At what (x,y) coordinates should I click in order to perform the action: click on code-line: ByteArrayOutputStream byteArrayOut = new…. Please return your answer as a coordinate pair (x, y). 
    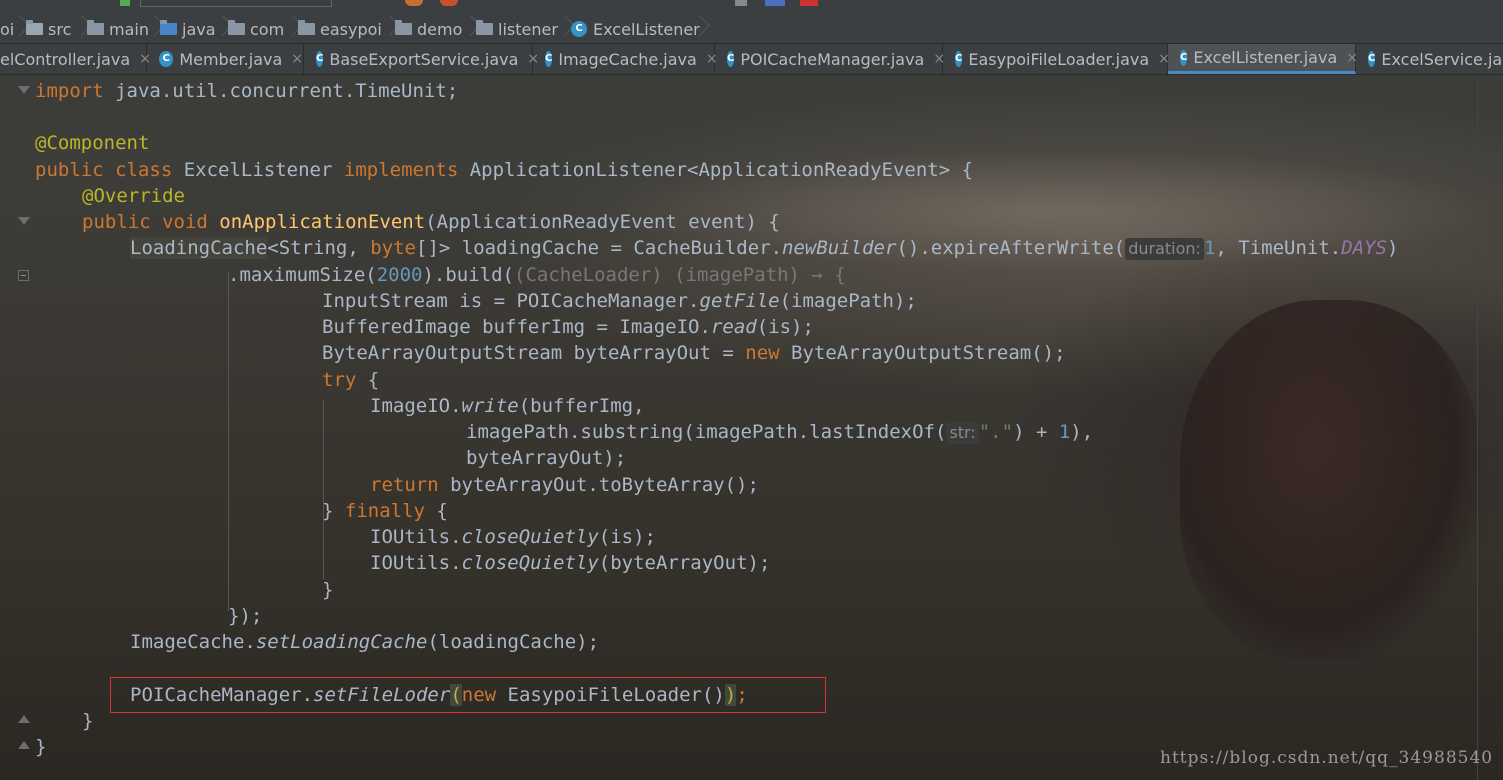
    Looking at the image, I should click on (694, 353).